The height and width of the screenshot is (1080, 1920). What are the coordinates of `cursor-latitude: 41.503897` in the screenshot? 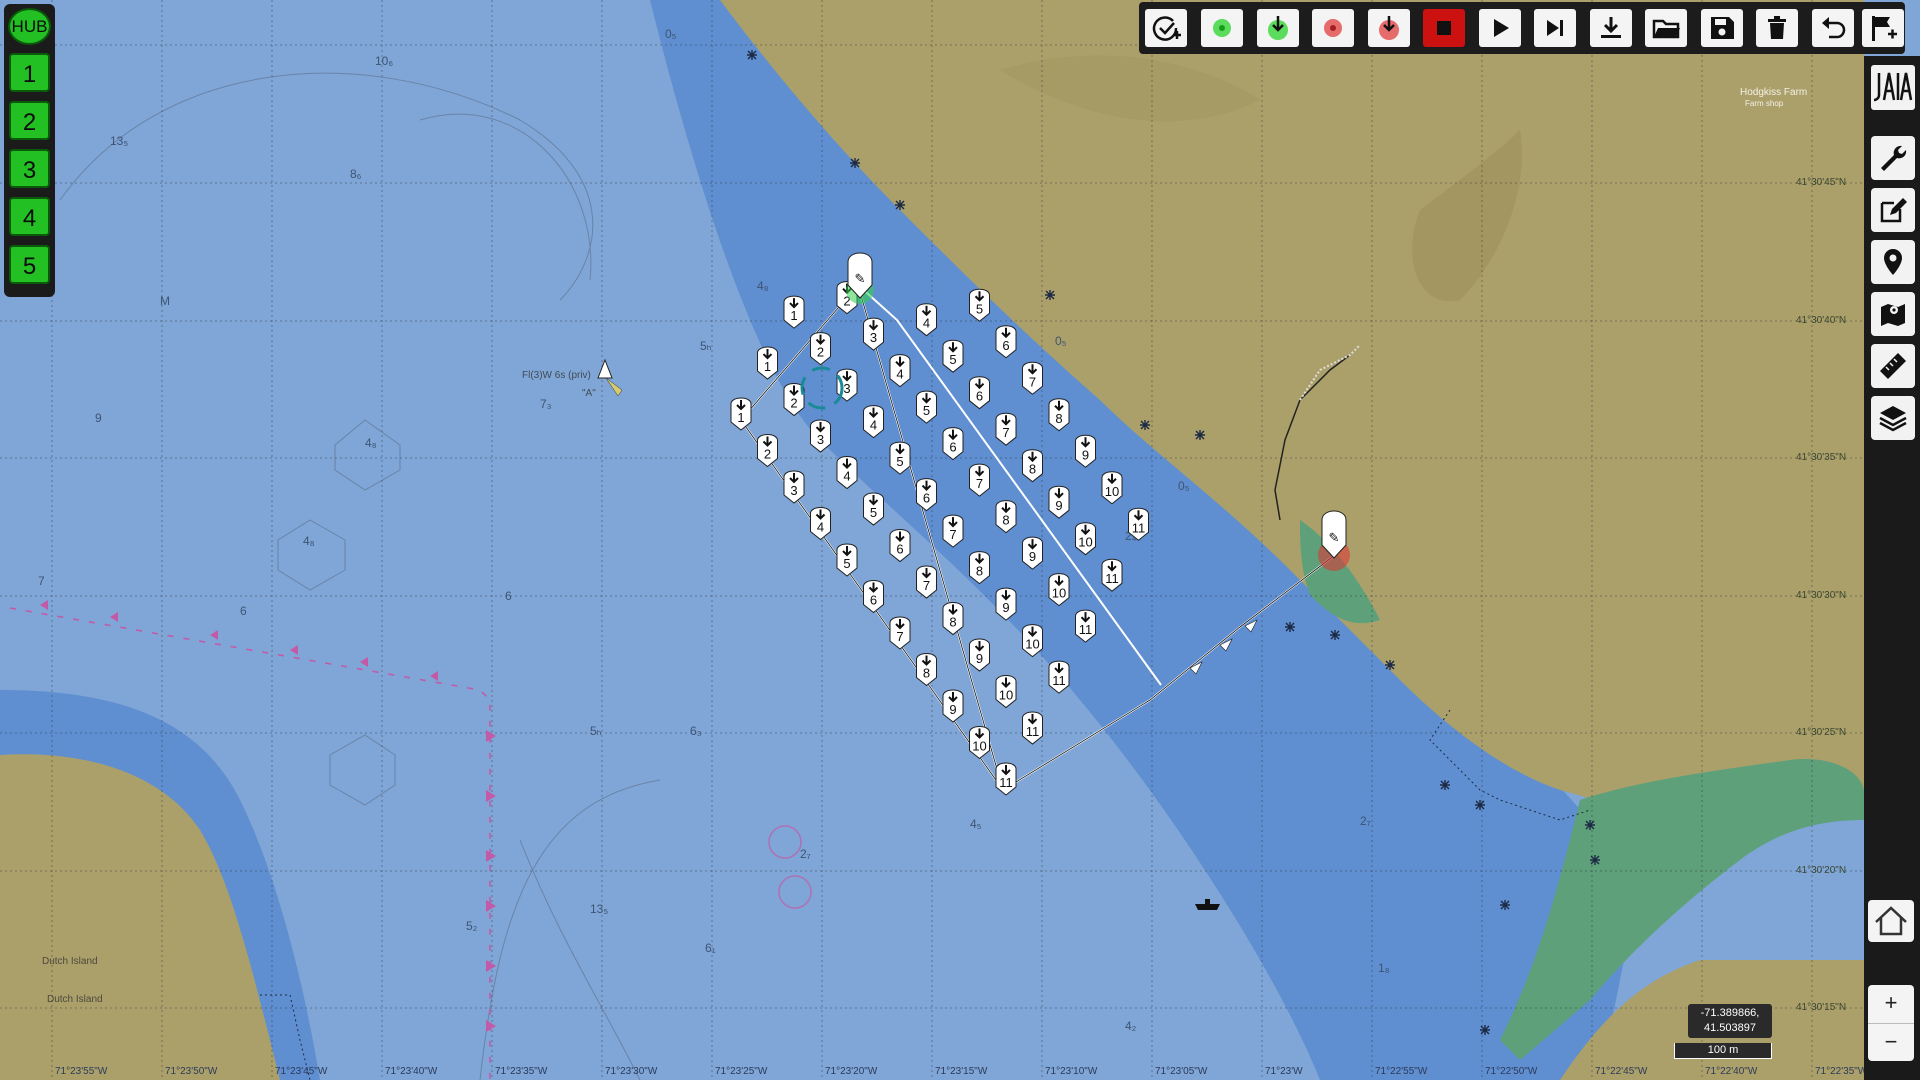 It's located at (1730, 1028).